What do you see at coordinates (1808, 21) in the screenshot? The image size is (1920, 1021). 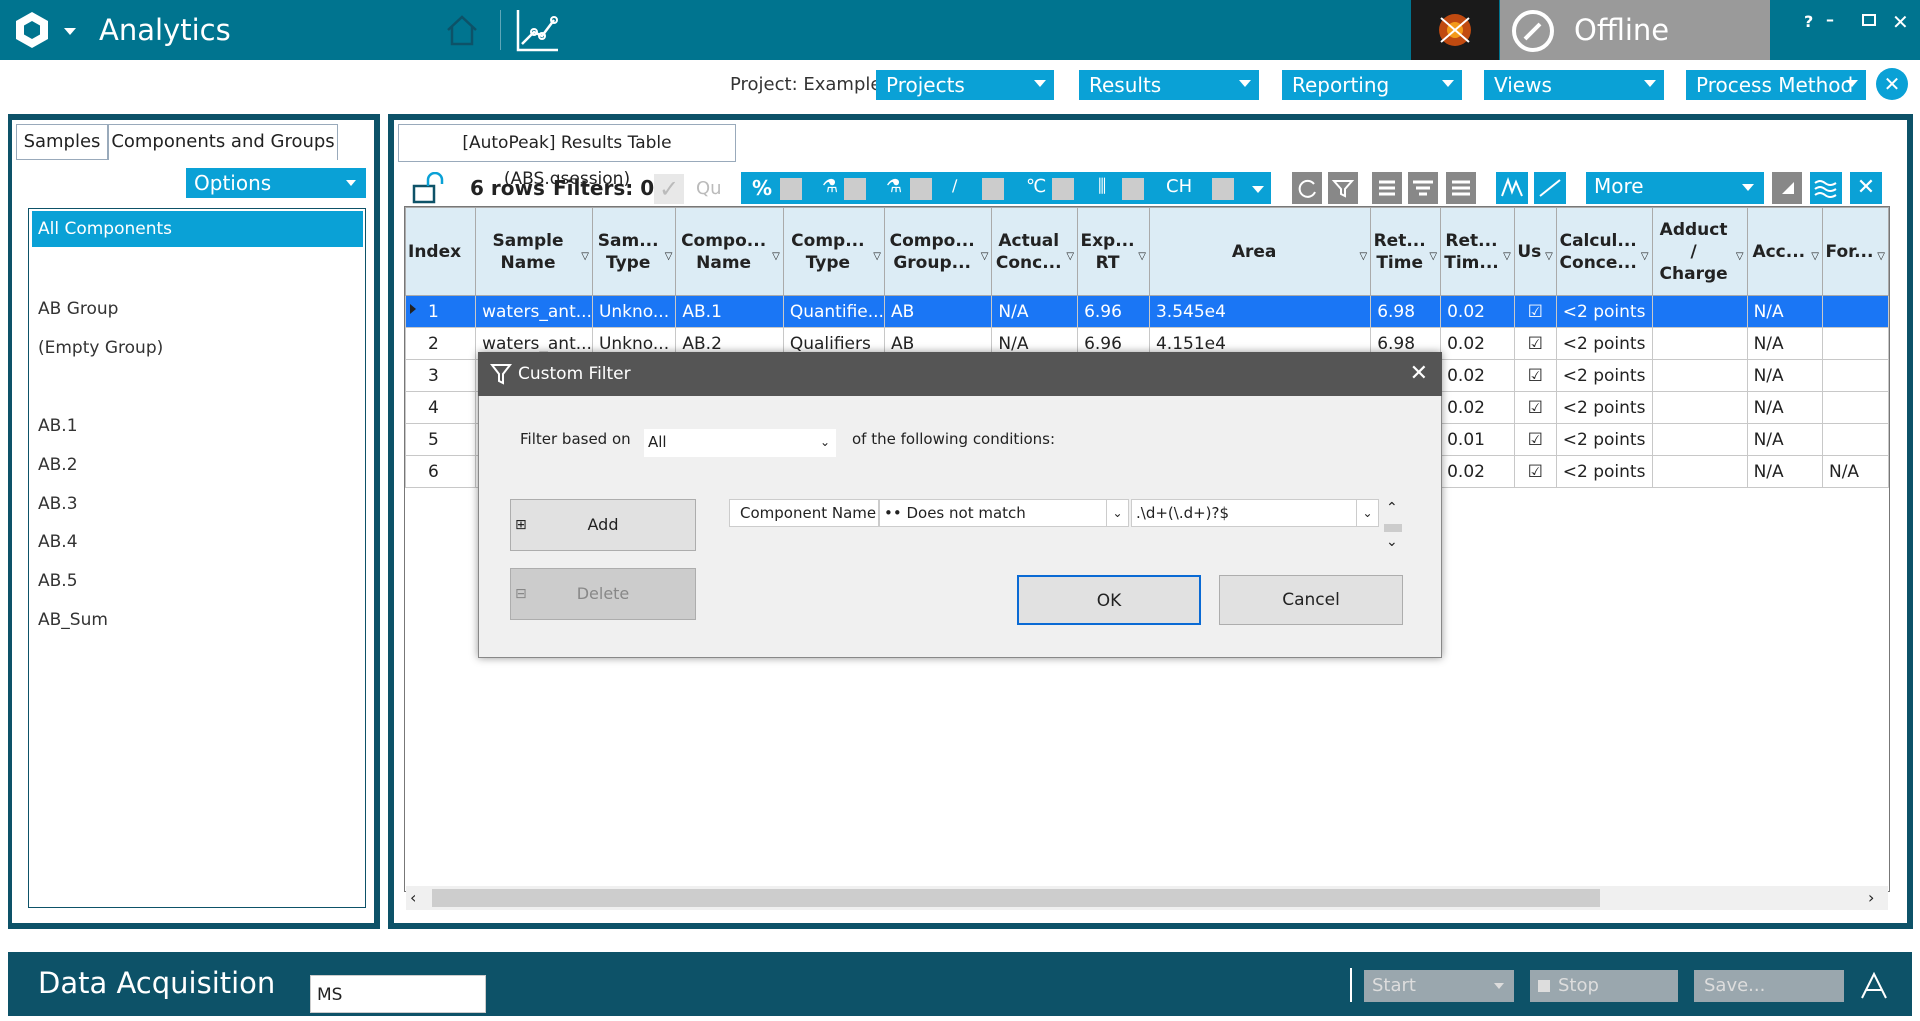 I see `help-icon: ?` at bounding box center [1808, 21].